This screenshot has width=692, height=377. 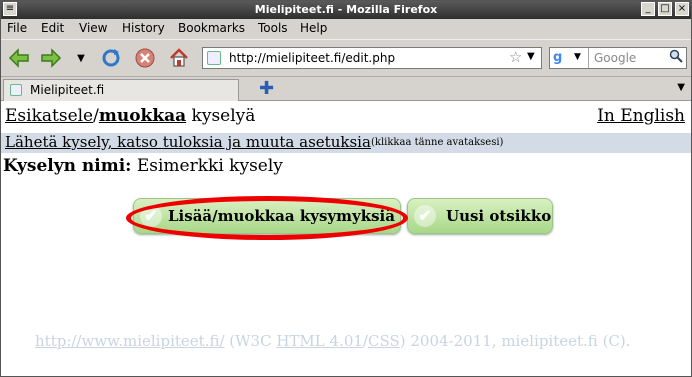 I want to click on menu-tools: Tools, so click(x=273, y=28).